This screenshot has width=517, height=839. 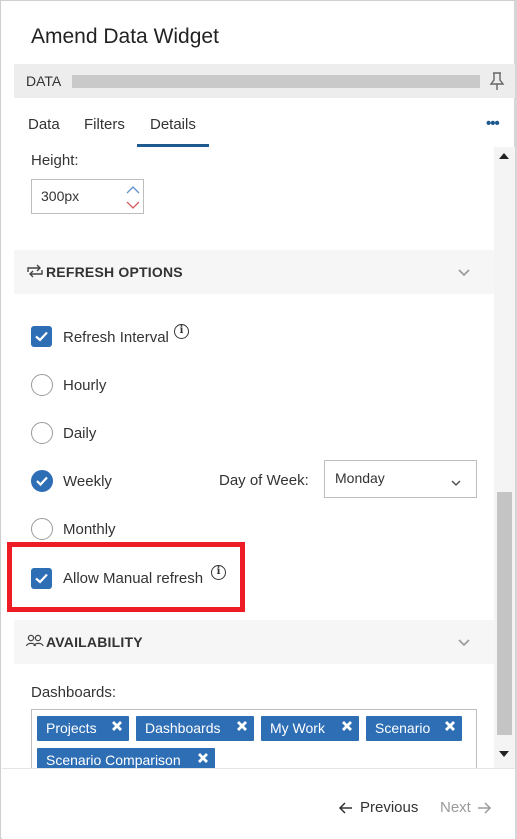 I want to click on dialog-footer: Previous Next, so click(x=258, y=803).